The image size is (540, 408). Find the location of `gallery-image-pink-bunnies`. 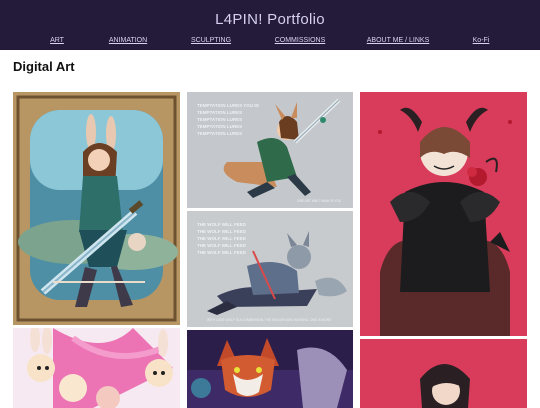

gallery-image-pink-bunnies is located at coordinates (96, 368).